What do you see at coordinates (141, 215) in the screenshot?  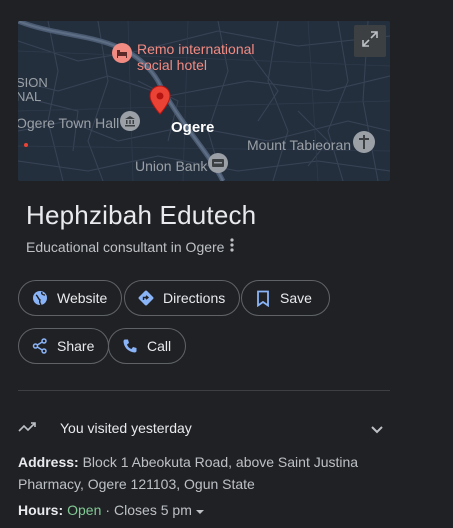 I see `place-name: Hephzibah Edutech` at bounding box center [141, 215].